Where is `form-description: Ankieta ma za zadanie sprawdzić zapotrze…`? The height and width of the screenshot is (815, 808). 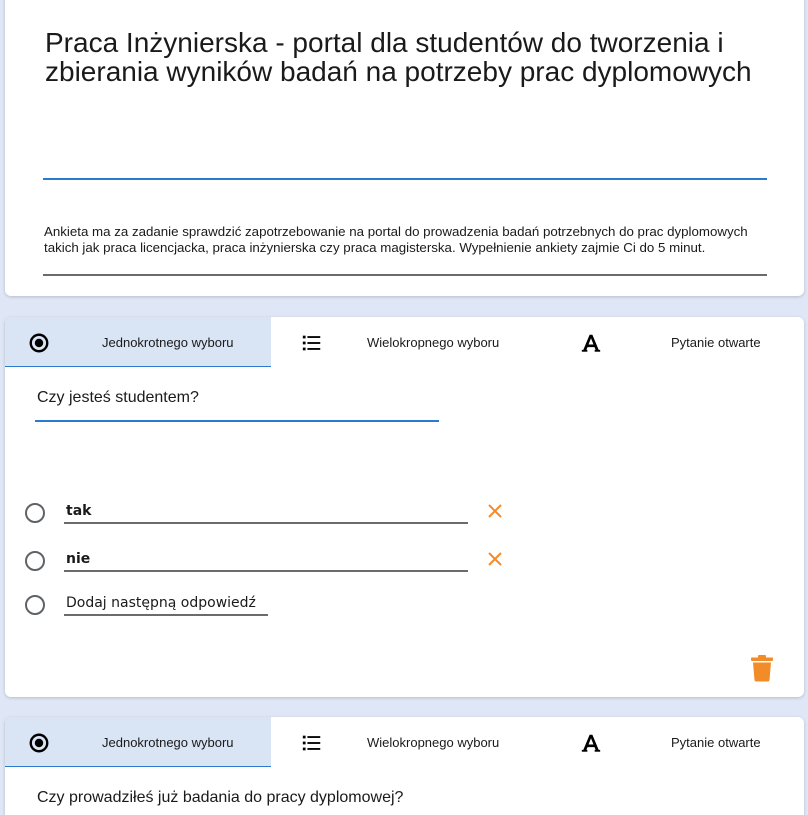 form-description: Ankieta ma za zadanie sprawdzić zapotrze… is located at coordinates (405, 240).